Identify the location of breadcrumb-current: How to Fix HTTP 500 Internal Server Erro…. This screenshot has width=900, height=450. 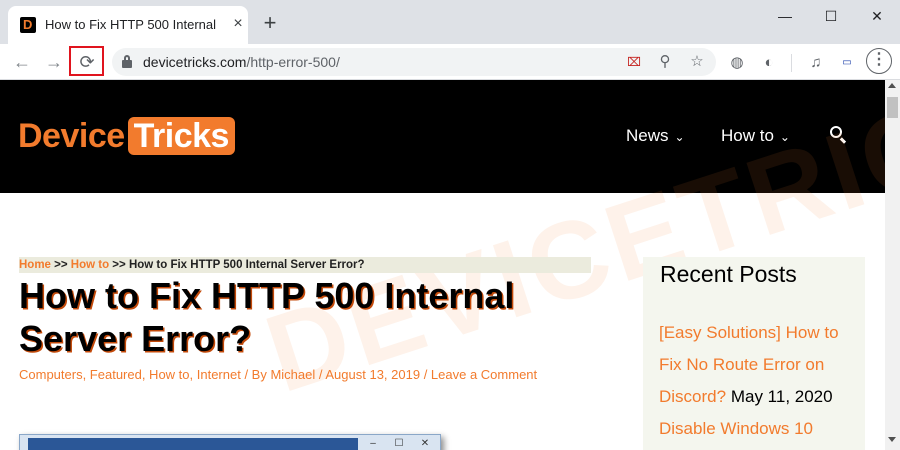
(246, 265).